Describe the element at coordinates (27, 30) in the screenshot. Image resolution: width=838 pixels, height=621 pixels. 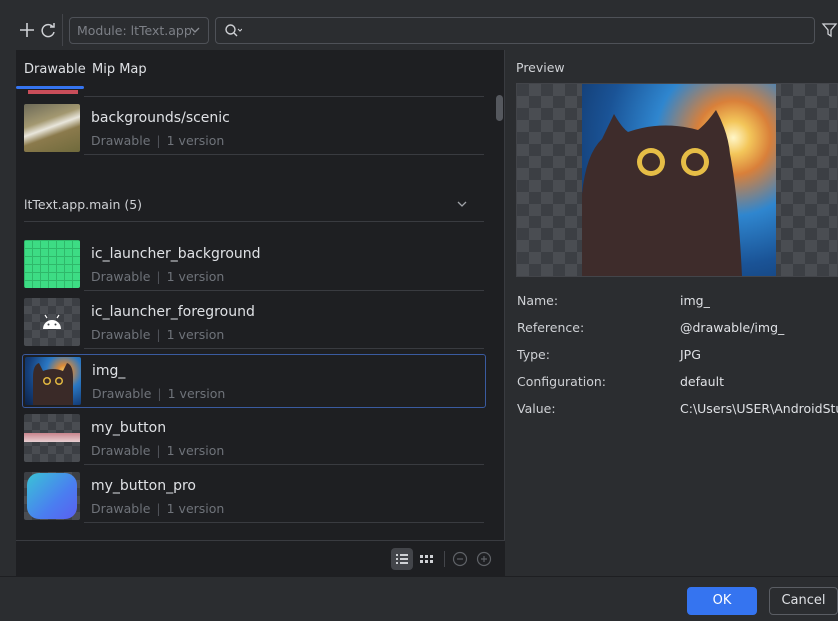
I see `add-icon` at that location.